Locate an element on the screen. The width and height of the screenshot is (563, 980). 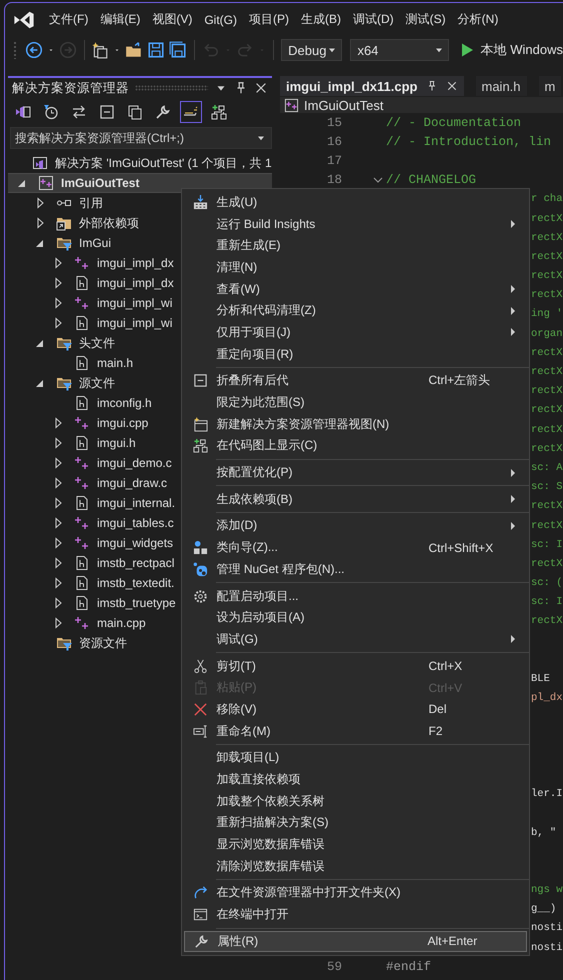
tree-item: imgui_demo.c is located at coordinates (91, 463).